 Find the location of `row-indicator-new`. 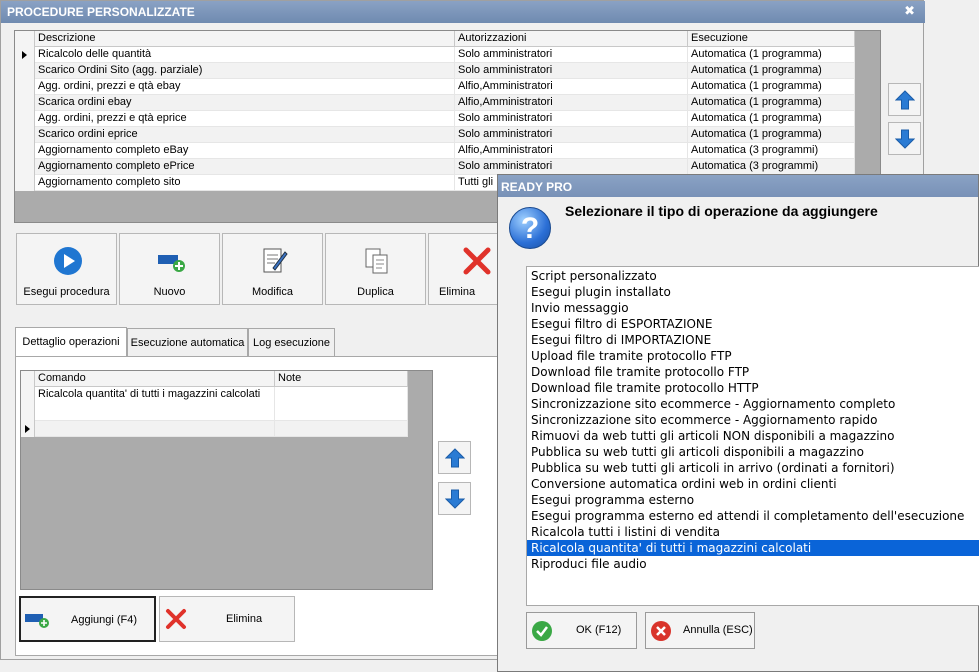

row-indicator-new is located at coordinates (28, 429).